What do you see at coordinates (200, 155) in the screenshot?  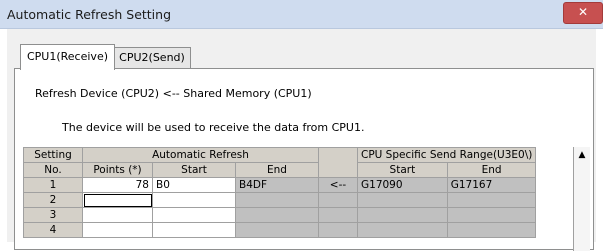 I see `header-automatic-refresh: Automatic Refresh` at bounding box center [200, 155].